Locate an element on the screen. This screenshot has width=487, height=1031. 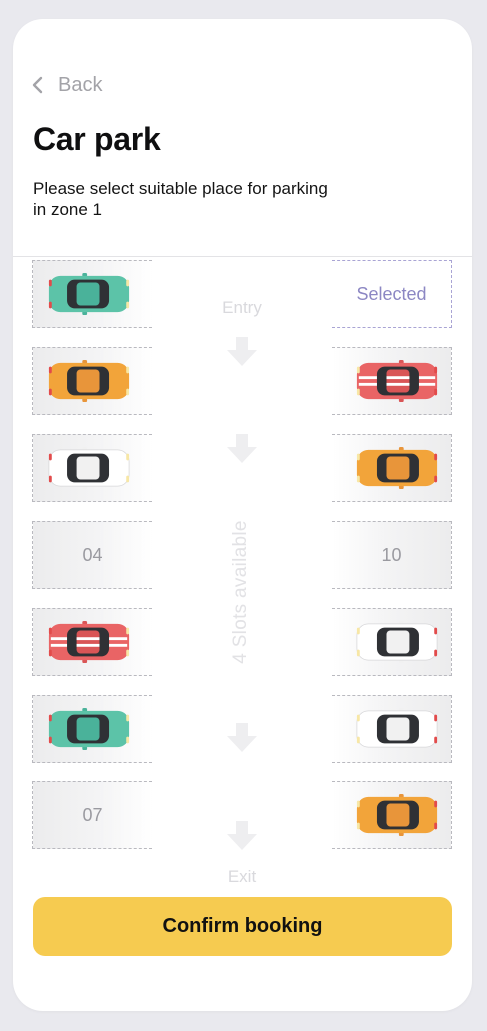
left-slot-7: 07 is located at coordinates (92, 815).